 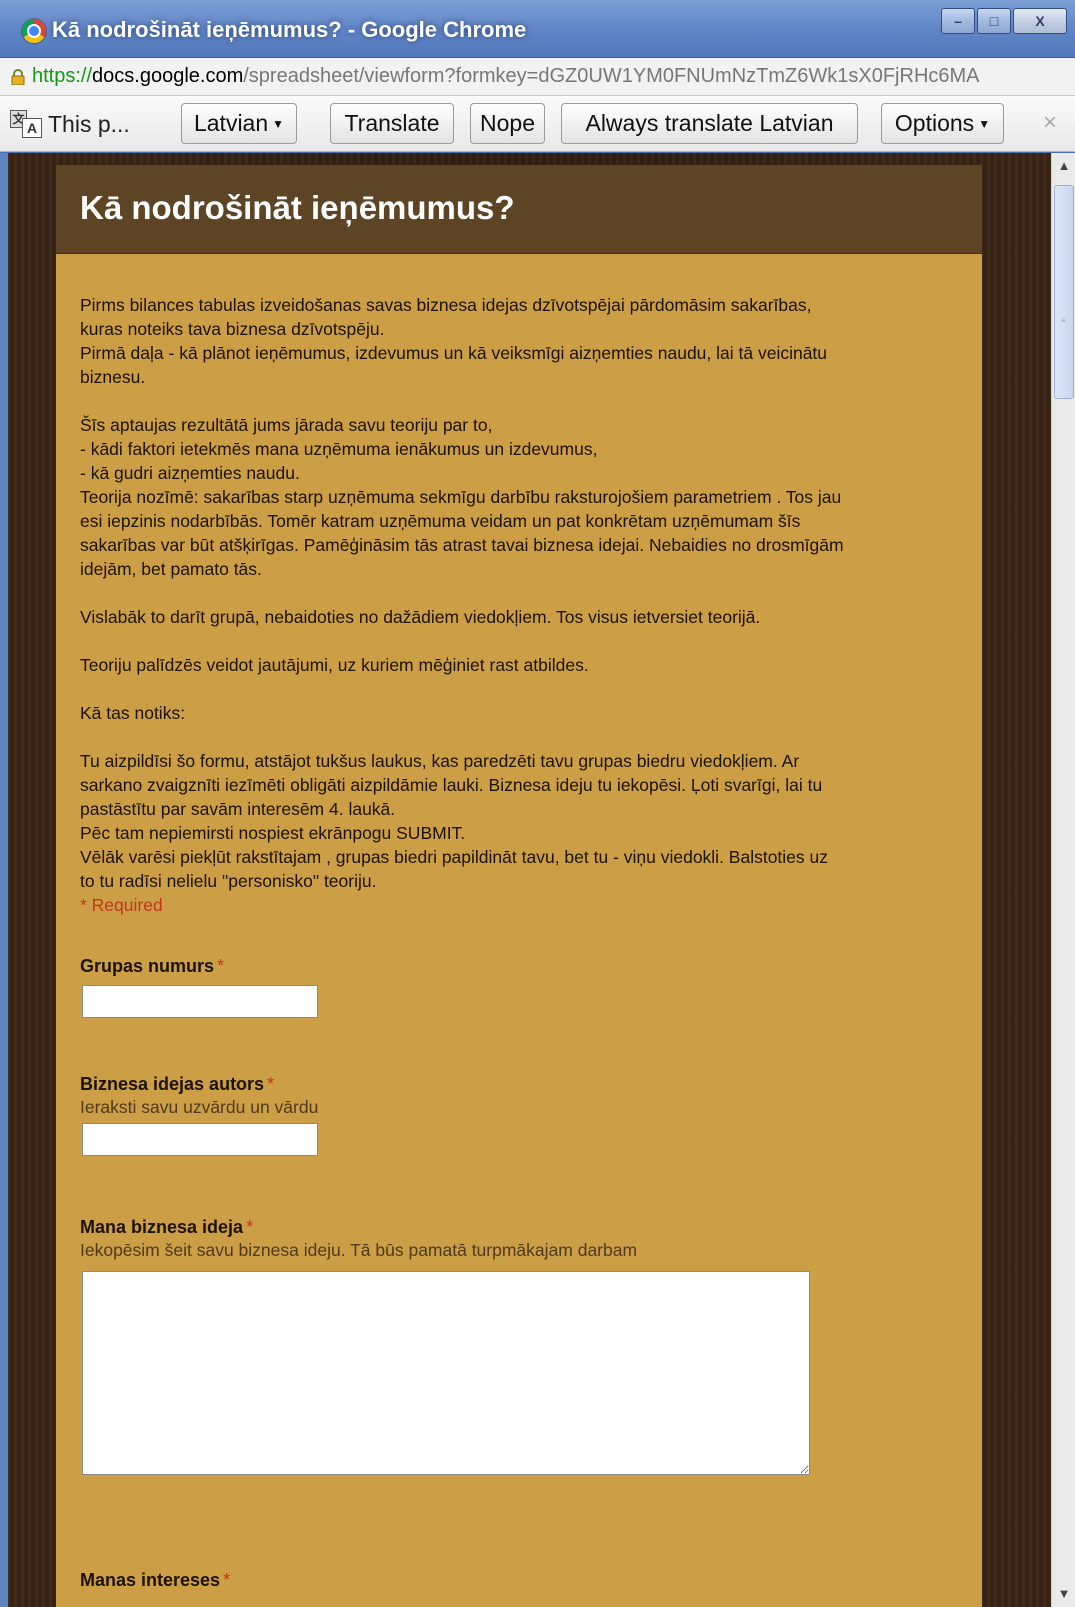 I want to click on window-frame-left, so click(x=4, y=880).